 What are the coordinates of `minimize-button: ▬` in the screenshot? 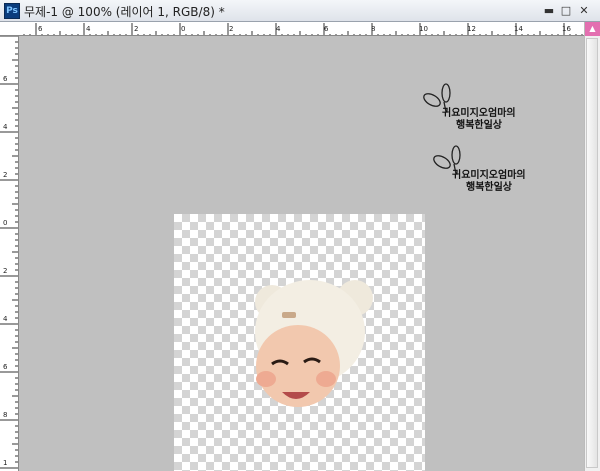 It's located at (549, 10).